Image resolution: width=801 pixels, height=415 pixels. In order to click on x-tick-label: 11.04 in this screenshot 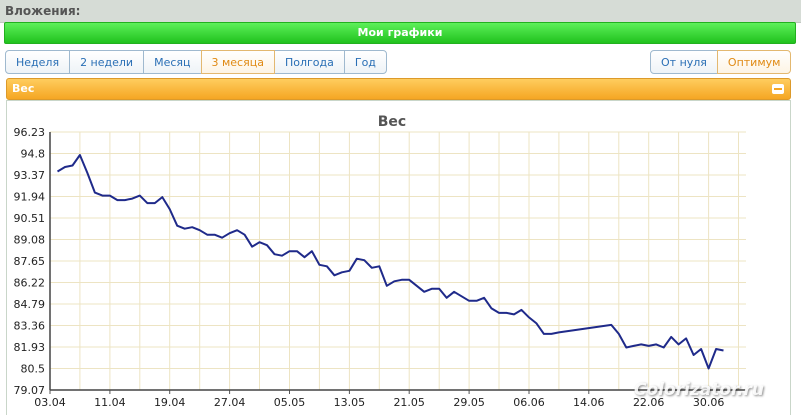, I will do `click(110, 402)`.